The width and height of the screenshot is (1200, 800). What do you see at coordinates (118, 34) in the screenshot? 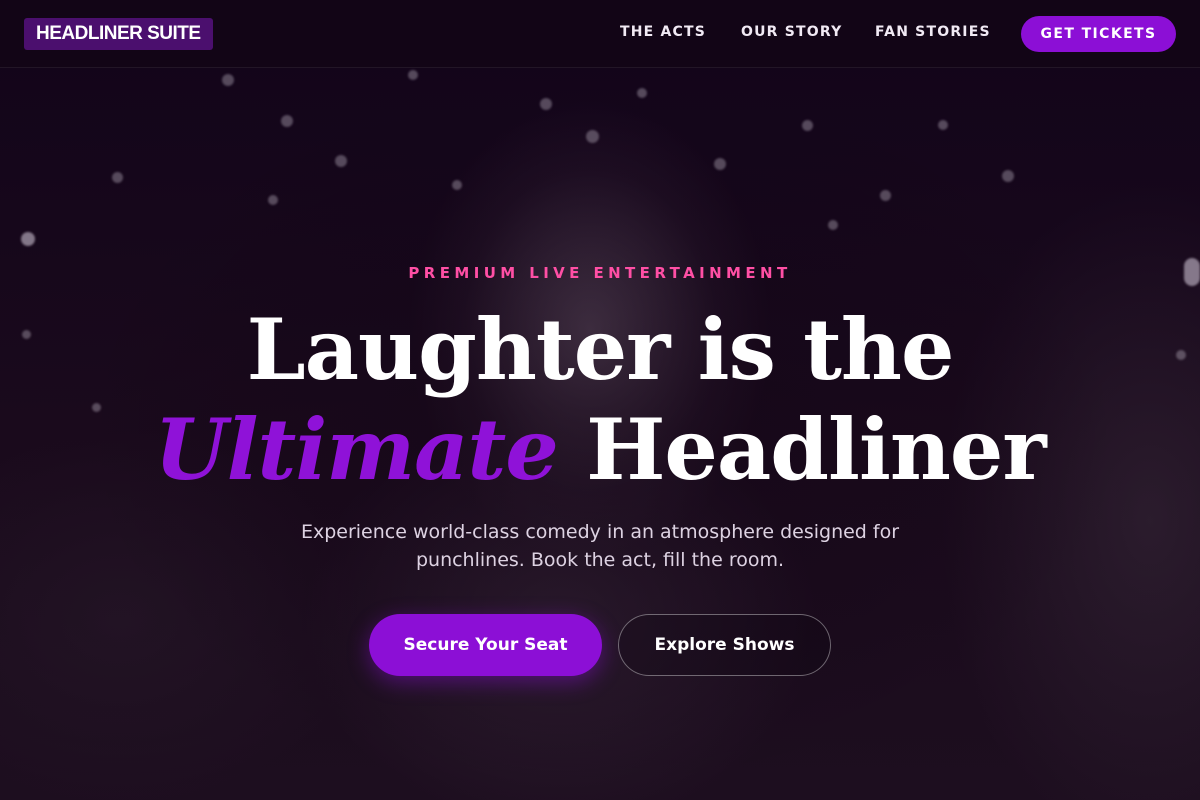
I see `brand-logo: HEADLINER SUITE` at bounding box center [118, 34].